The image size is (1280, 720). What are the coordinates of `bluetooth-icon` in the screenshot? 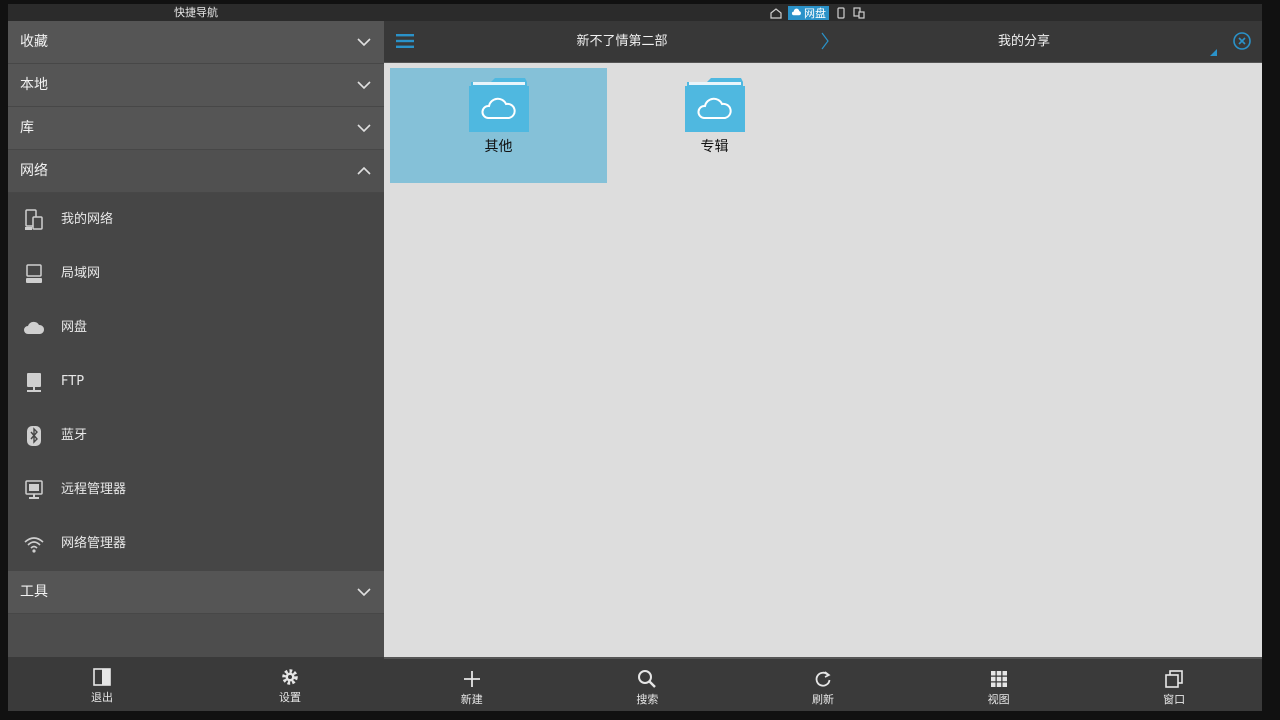 It's located at (34, 436).